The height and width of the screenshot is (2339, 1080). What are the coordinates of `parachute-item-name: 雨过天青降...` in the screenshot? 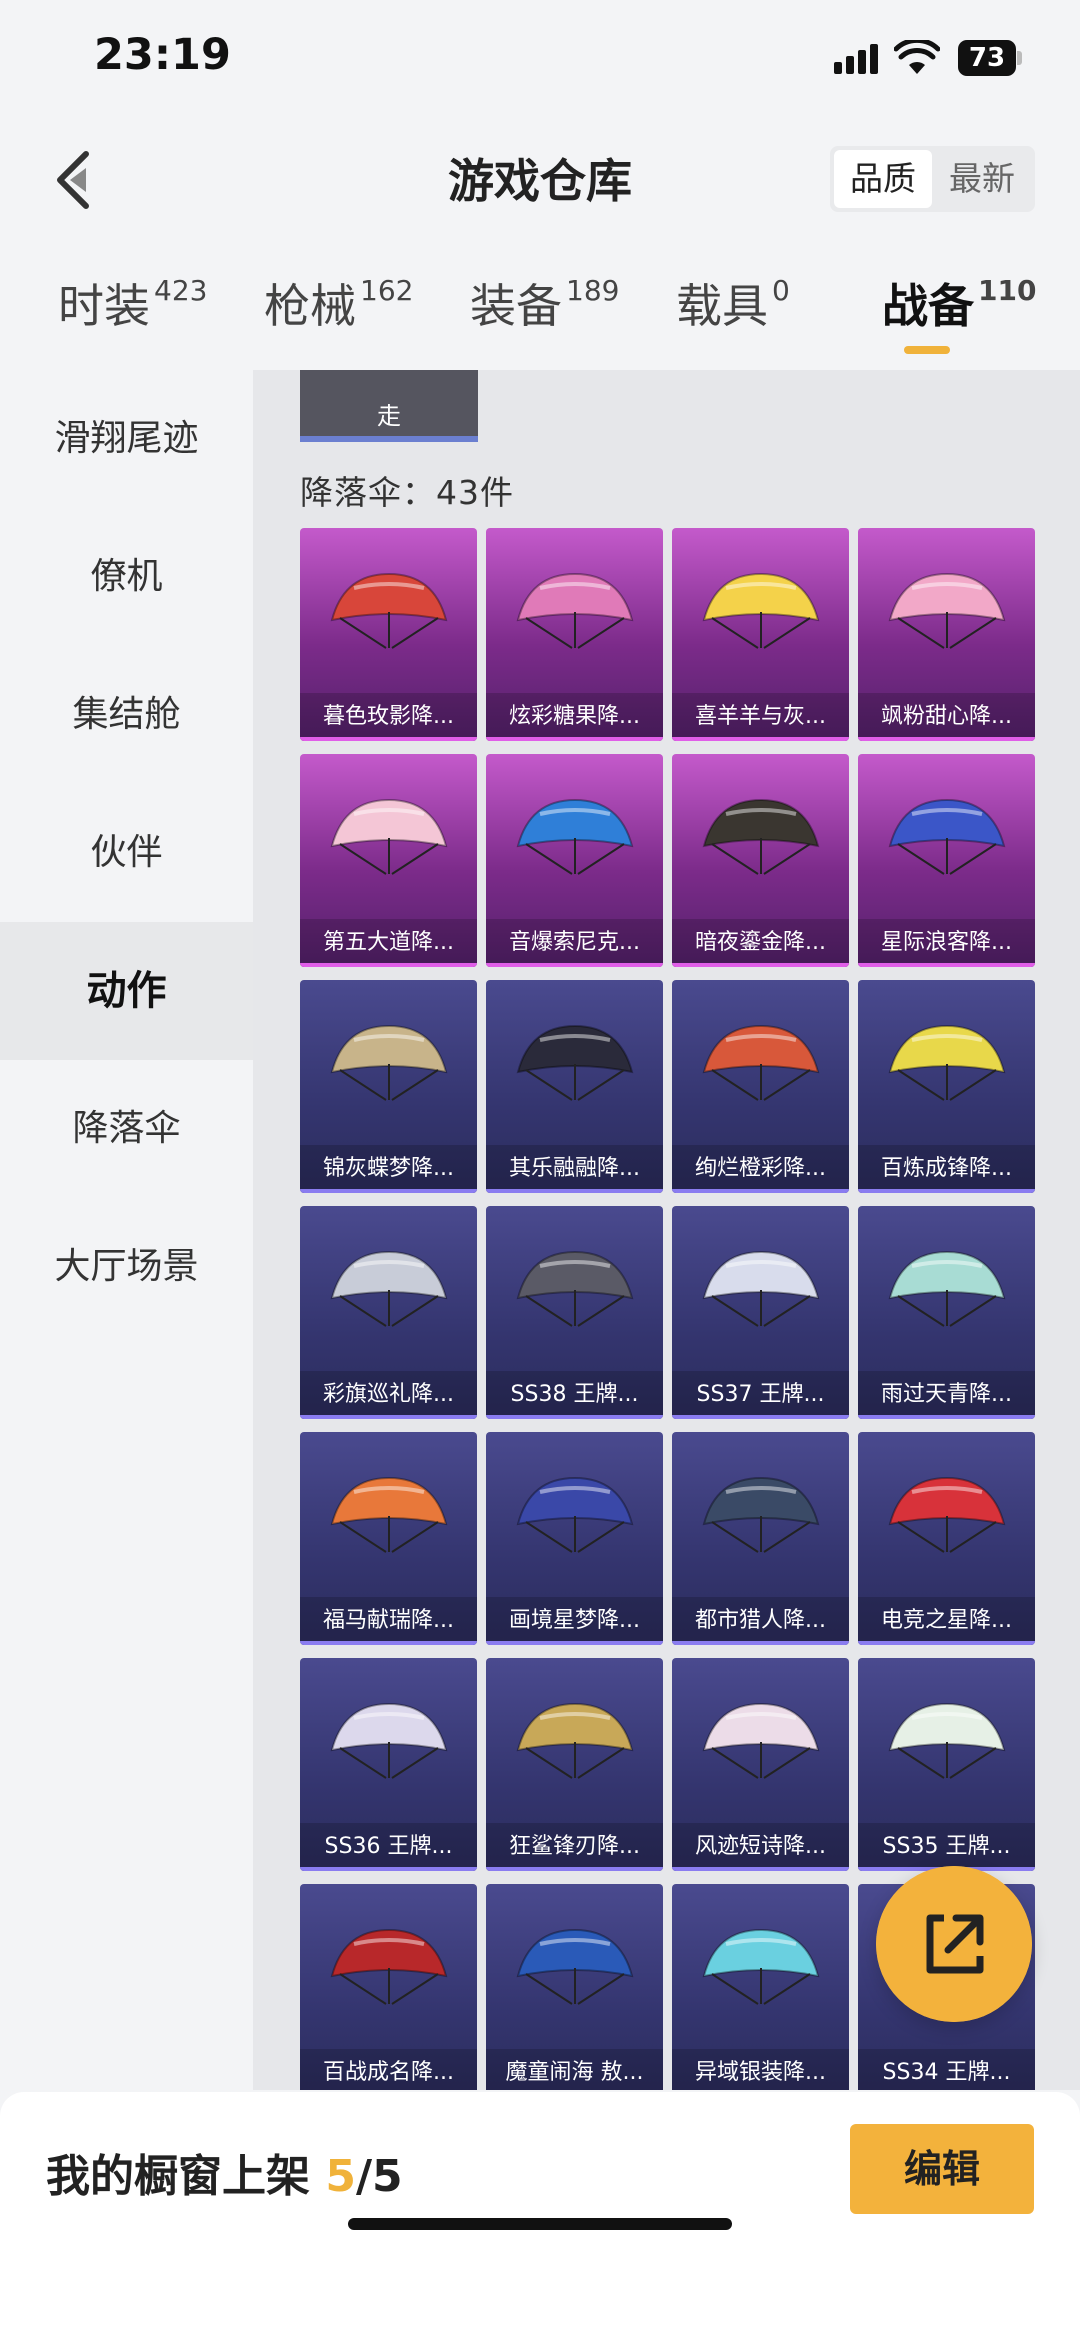 It's located at (946, 1395).